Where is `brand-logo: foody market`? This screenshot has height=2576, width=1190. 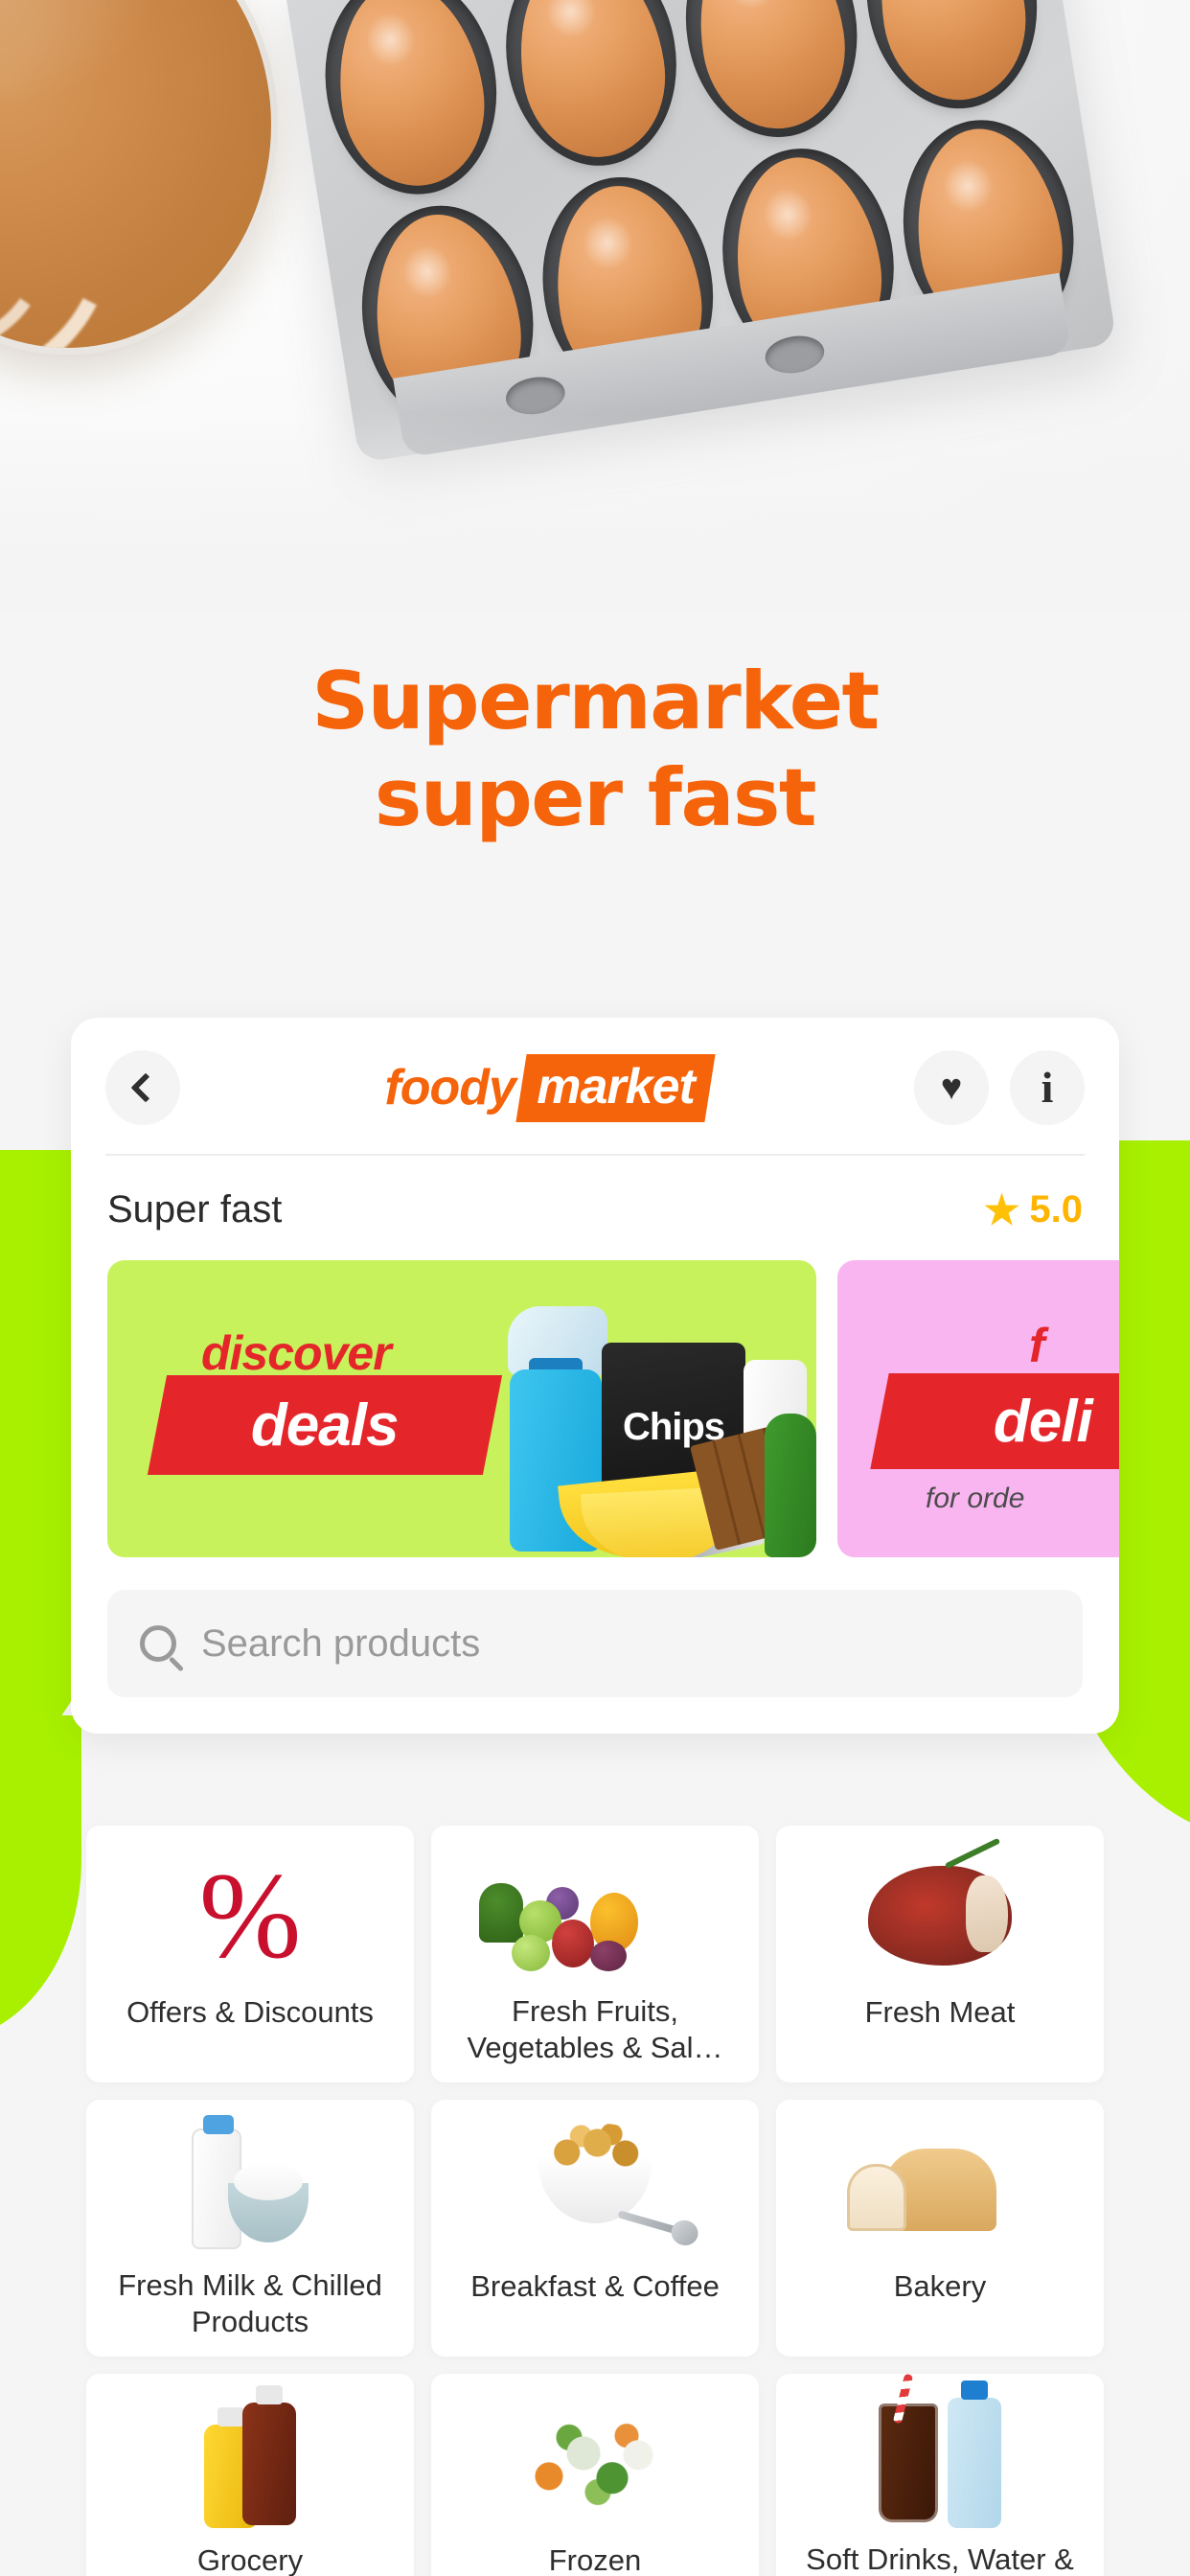
brand-logo: foody market is located at coordinates (547, 1087).